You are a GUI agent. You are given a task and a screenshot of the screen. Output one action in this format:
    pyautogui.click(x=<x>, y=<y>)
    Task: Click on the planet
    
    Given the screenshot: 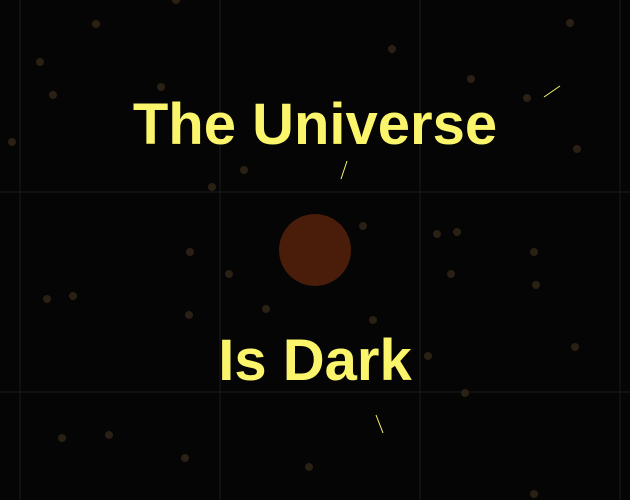 What is the action you would take?
    pyautogui.click(x=315, y=250)
    